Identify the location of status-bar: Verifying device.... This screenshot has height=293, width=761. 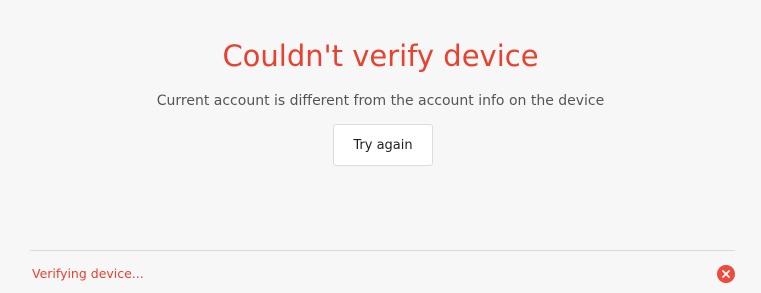
(380, 272).